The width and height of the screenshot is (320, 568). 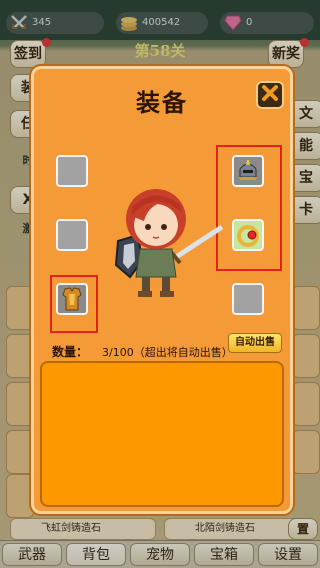 I want to click on close-icon, so click(x=270, y=95).